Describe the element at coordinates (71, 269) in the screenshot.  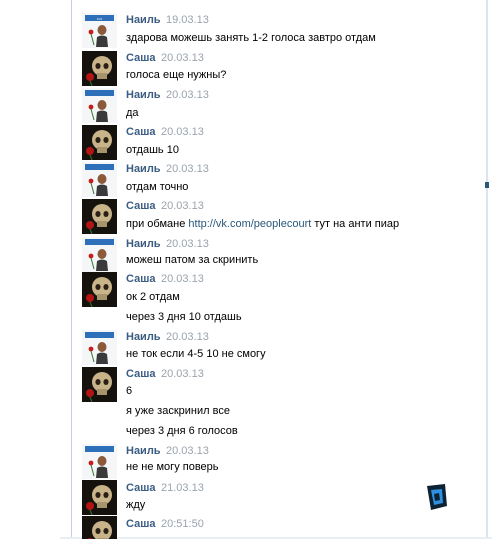
I see `timeline-divider` at that location.